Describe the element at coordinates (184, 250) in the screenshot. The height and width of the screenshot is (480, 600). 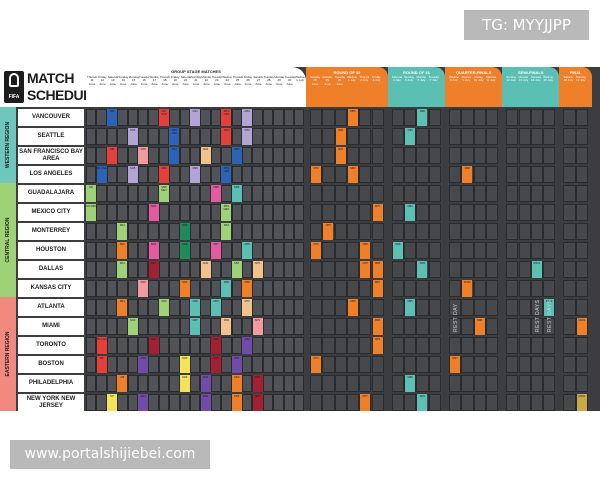
I see `match-m36: M36` at that location.